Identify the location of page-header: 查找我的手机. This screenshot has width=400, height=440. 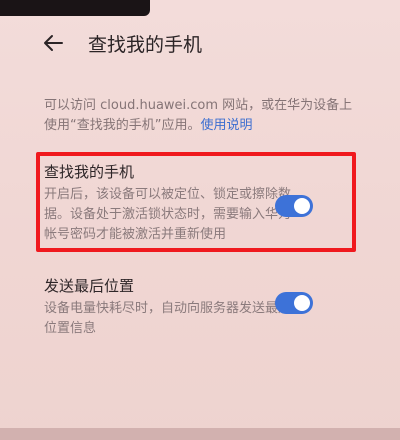
(200, 44).